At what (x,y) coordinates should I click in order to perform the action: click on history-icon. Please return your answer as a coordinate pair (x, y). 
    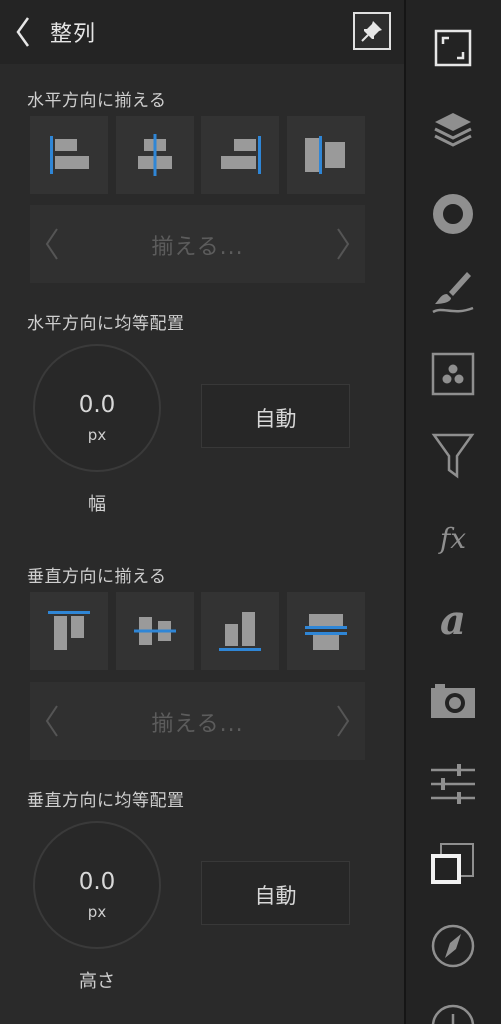
    Looking at the image, I should click on (453, 1014).